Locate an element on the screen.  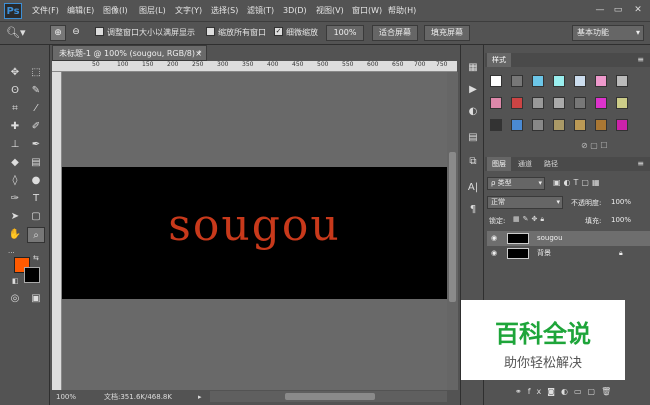
zoom-in-icon: ⊕ is located at coordinates (58, 33).